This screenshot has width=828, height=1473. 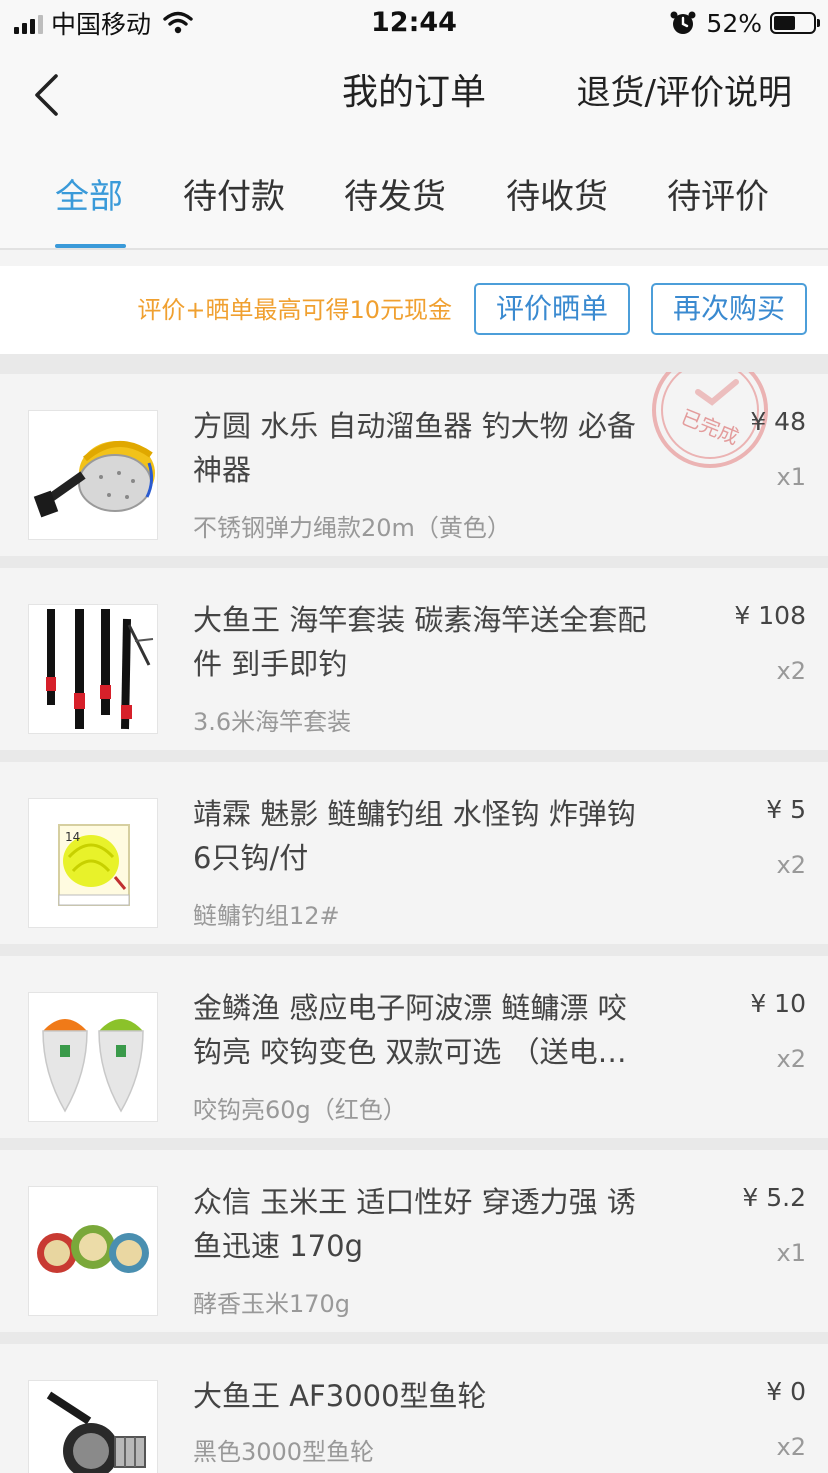 I want to click on order-action-bar: 评价+晒单最高可得10元现金 评价晒单 再次购买, so click(x=414, y=310).